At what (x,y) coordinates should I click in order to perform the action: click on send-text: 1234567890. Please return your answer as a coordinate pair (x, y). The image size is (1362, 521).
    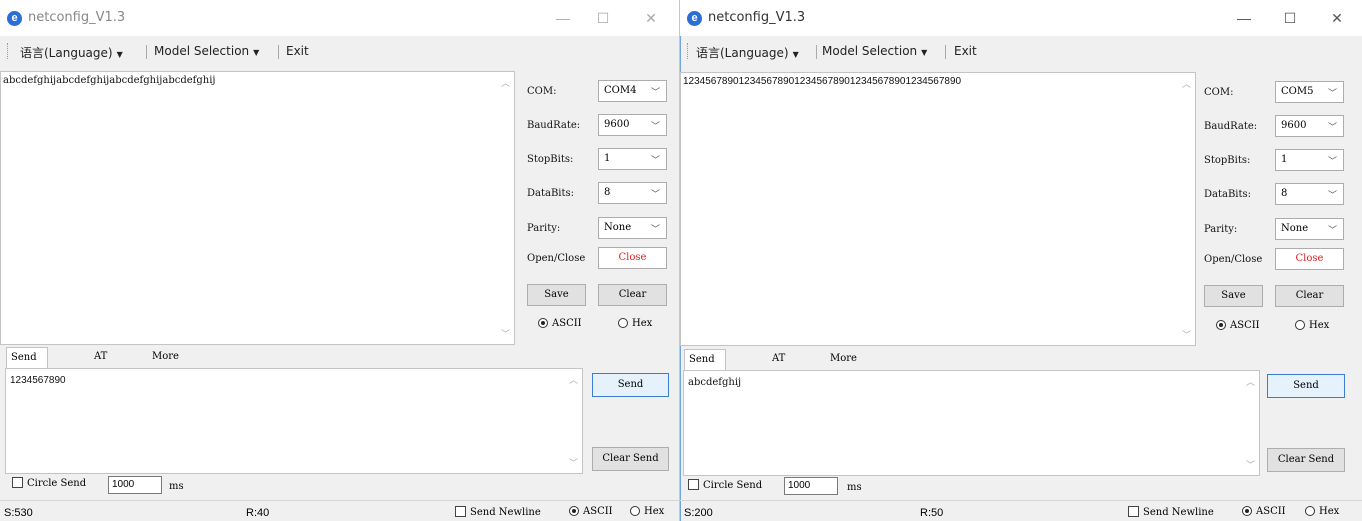
    Looking at the image, I should click on (38, 380).